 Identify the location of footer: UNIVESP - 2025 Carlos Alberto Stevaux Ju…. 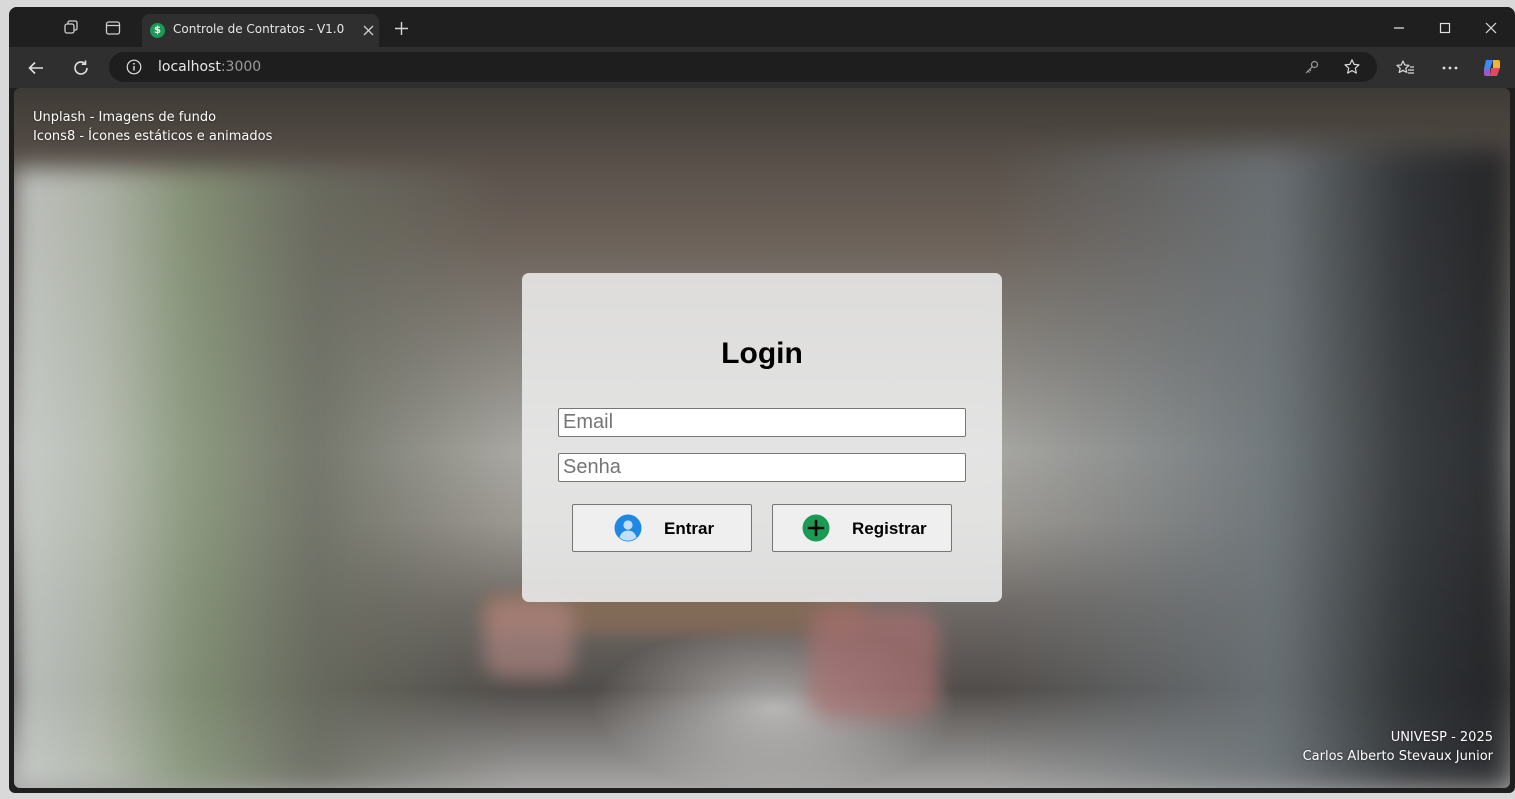
(1398, 747).